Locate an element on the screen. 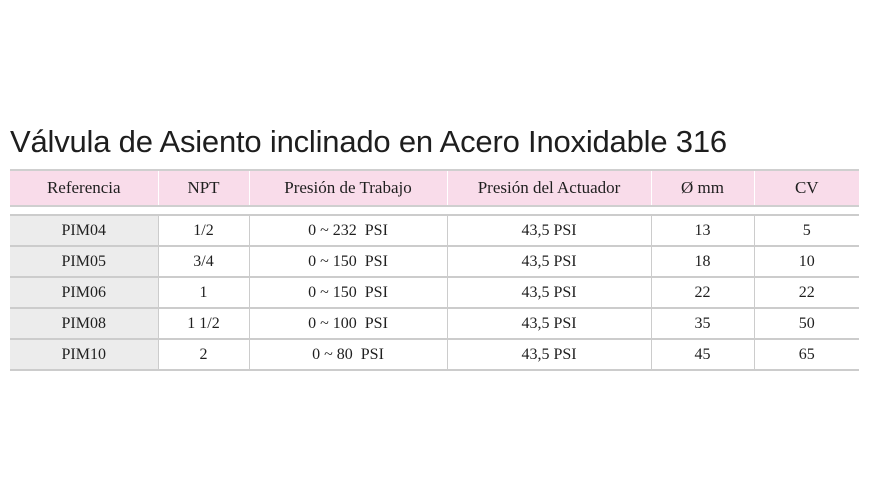  column-header-npt: NPT is located at coordinates (204, 188).